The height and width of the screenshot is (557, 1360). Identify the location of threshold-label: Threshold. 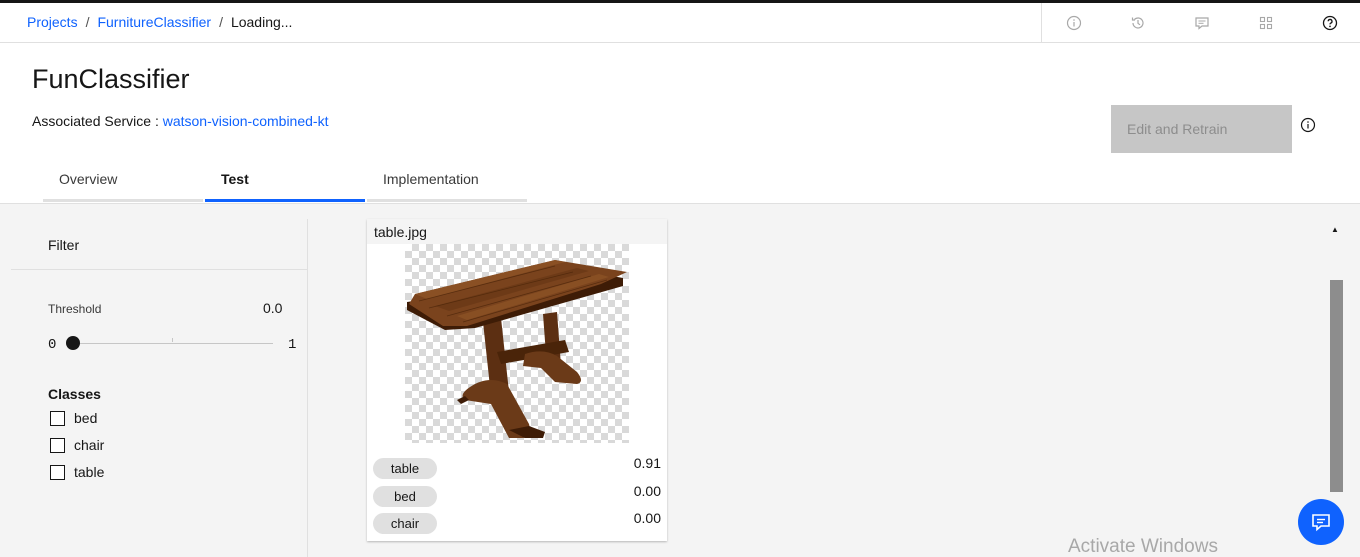
(75, 309).